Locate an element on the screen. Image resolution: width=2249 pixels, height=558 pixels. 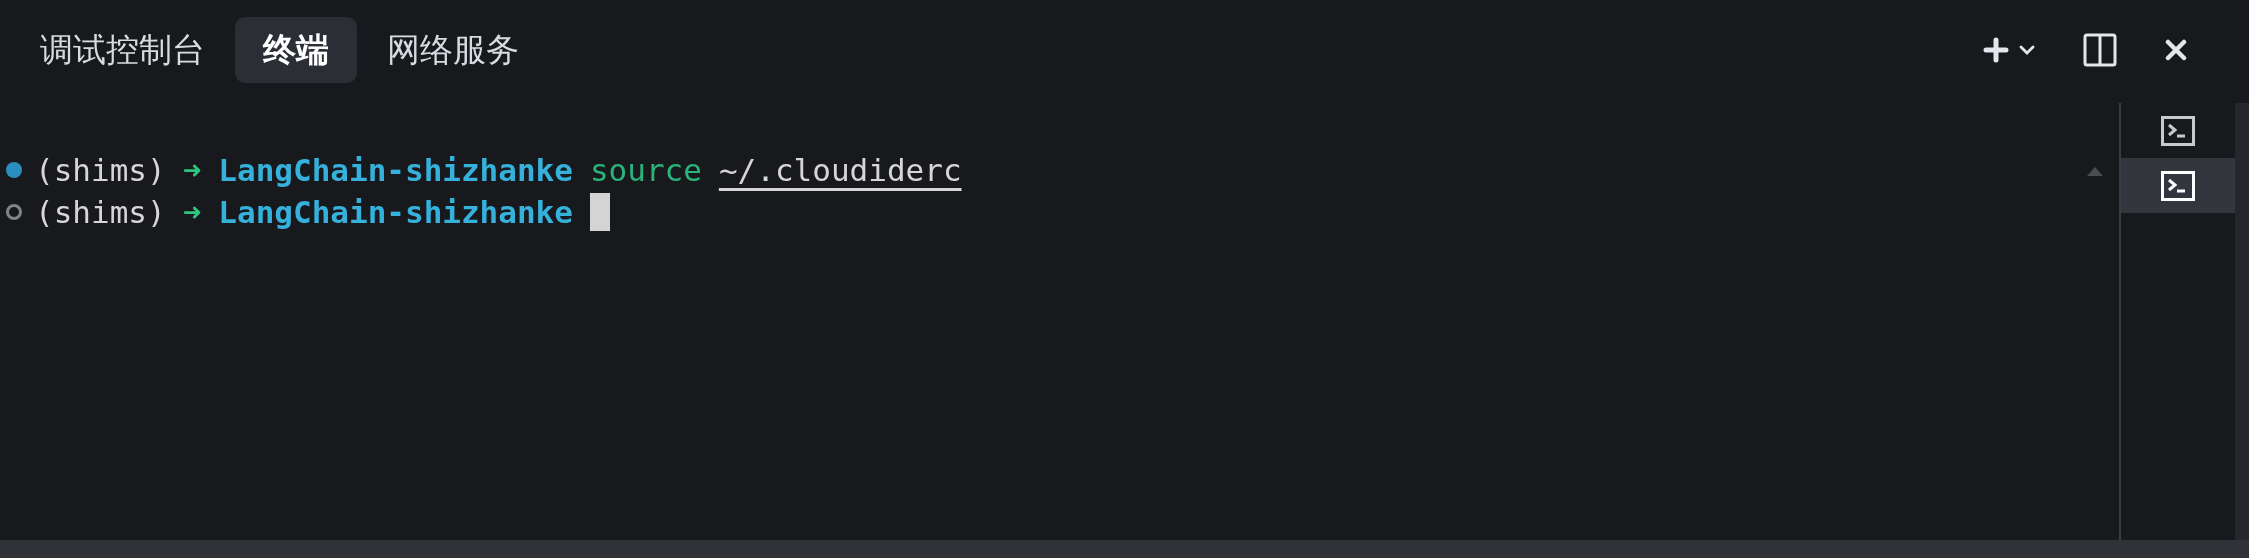
split-icon is located at coordinates (2100, 50).